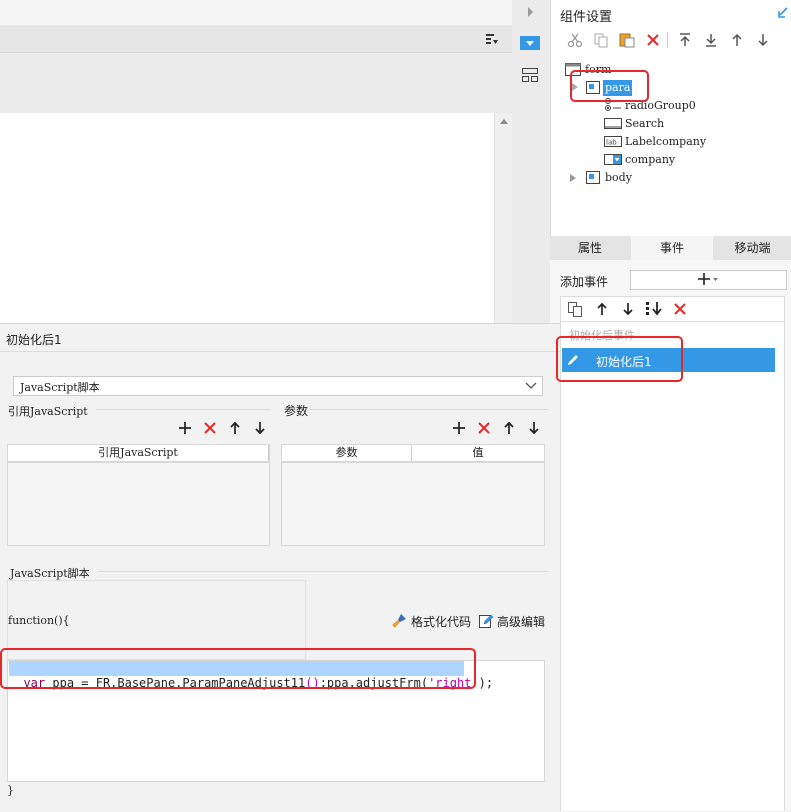  I want to click on script-divider, so click(323, 571).